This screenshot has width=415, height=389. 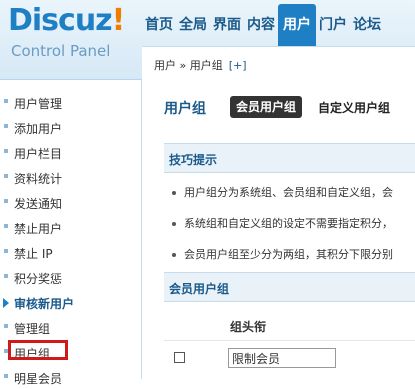 I want to click on topnav-interface: 界面, so click(x=227, y=23).